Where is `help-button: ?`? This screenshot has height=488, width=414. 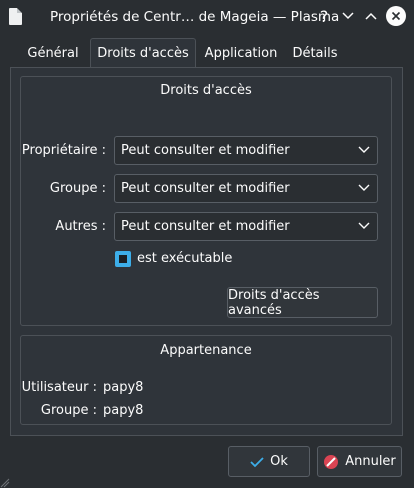
help-button: ? is located at coordinates (324, 16).